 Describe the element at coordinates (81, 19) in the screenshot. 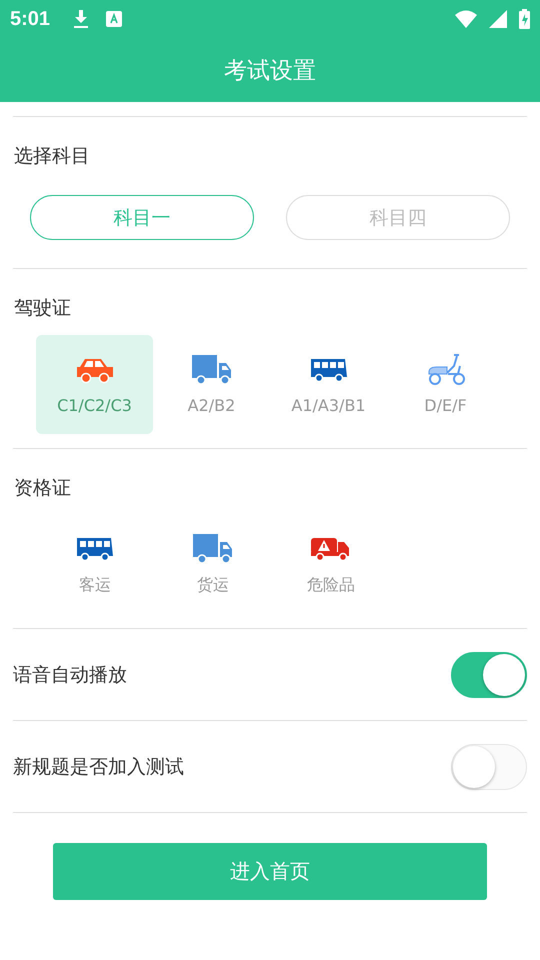

I see `download-icon` at that location.